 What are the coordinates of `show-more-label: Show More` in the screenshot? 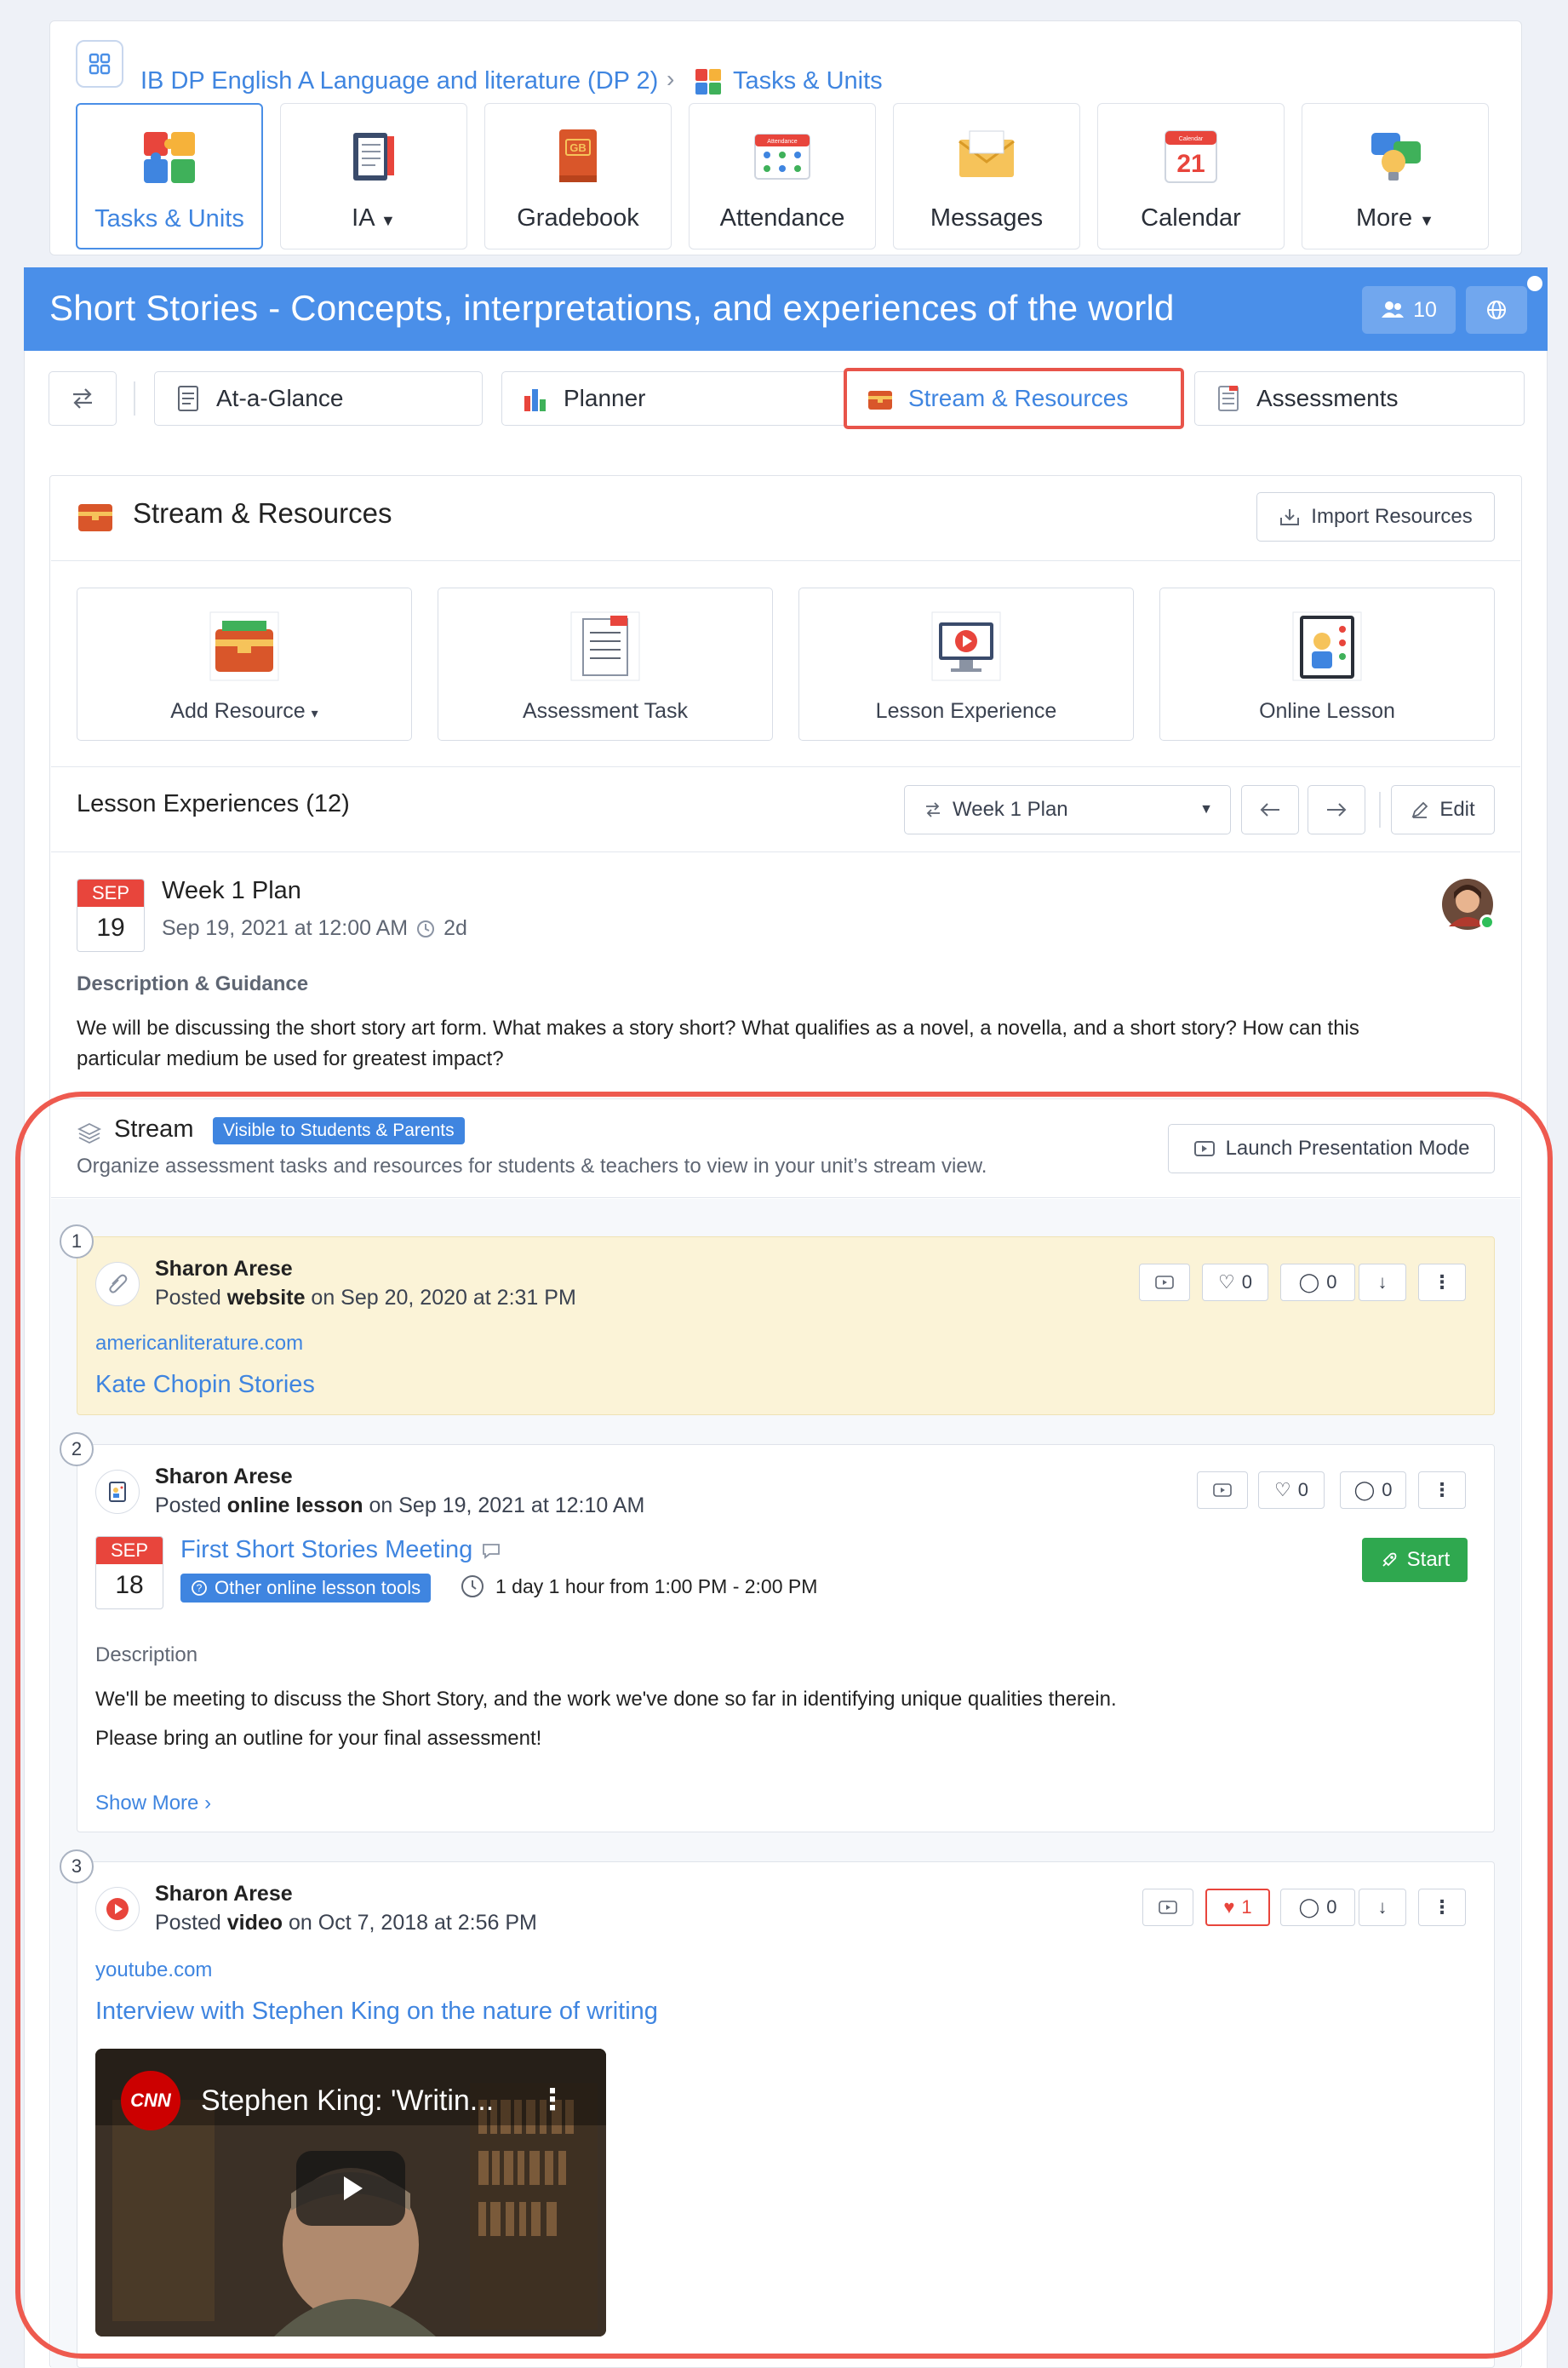 It's located at (147, 1803).